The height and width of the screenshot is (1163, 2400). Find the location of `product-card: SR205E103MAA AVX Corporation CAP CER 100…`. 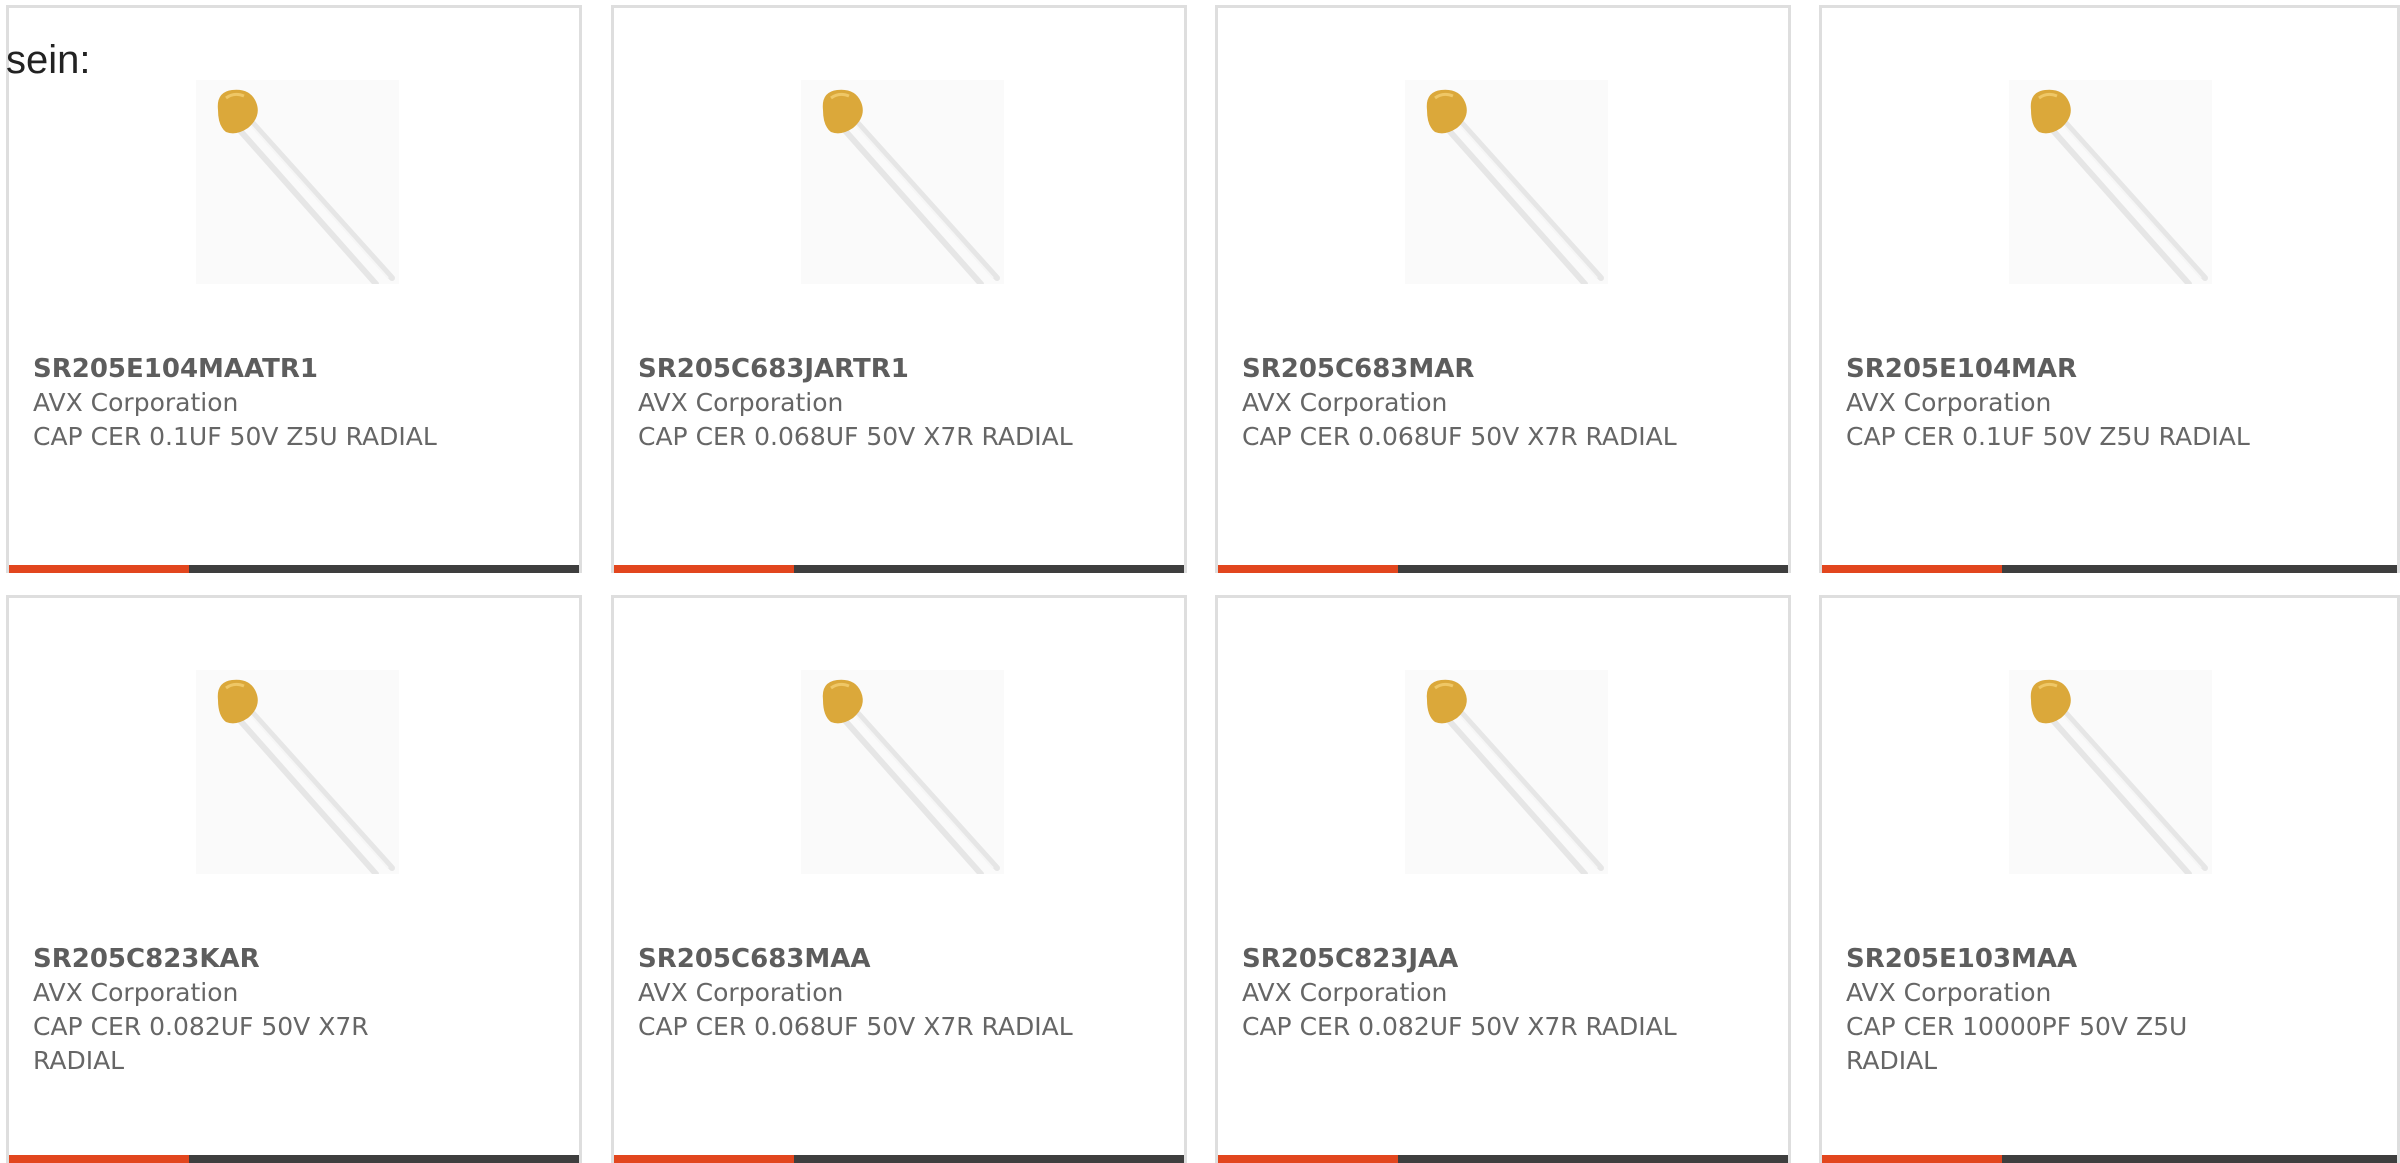

product-card: SR205E103MAA AVX Corporation CAP CER 100… is located at coordinates (2109, 879).